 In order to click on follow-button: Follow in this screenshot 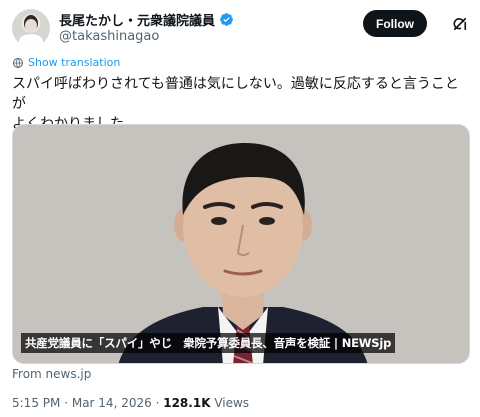, I will do `click(395, 23)`.